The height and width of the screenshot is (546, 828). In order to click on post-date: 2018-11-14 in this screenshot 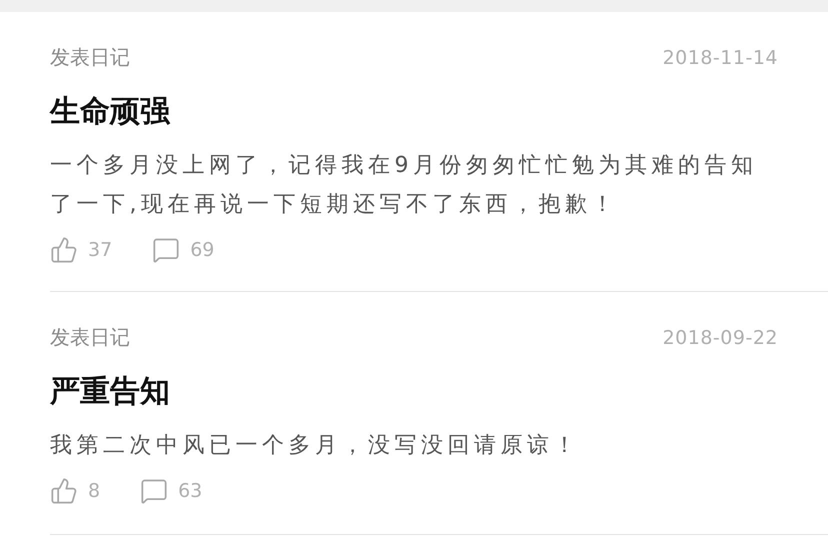, I will do `click(720, 57)`.